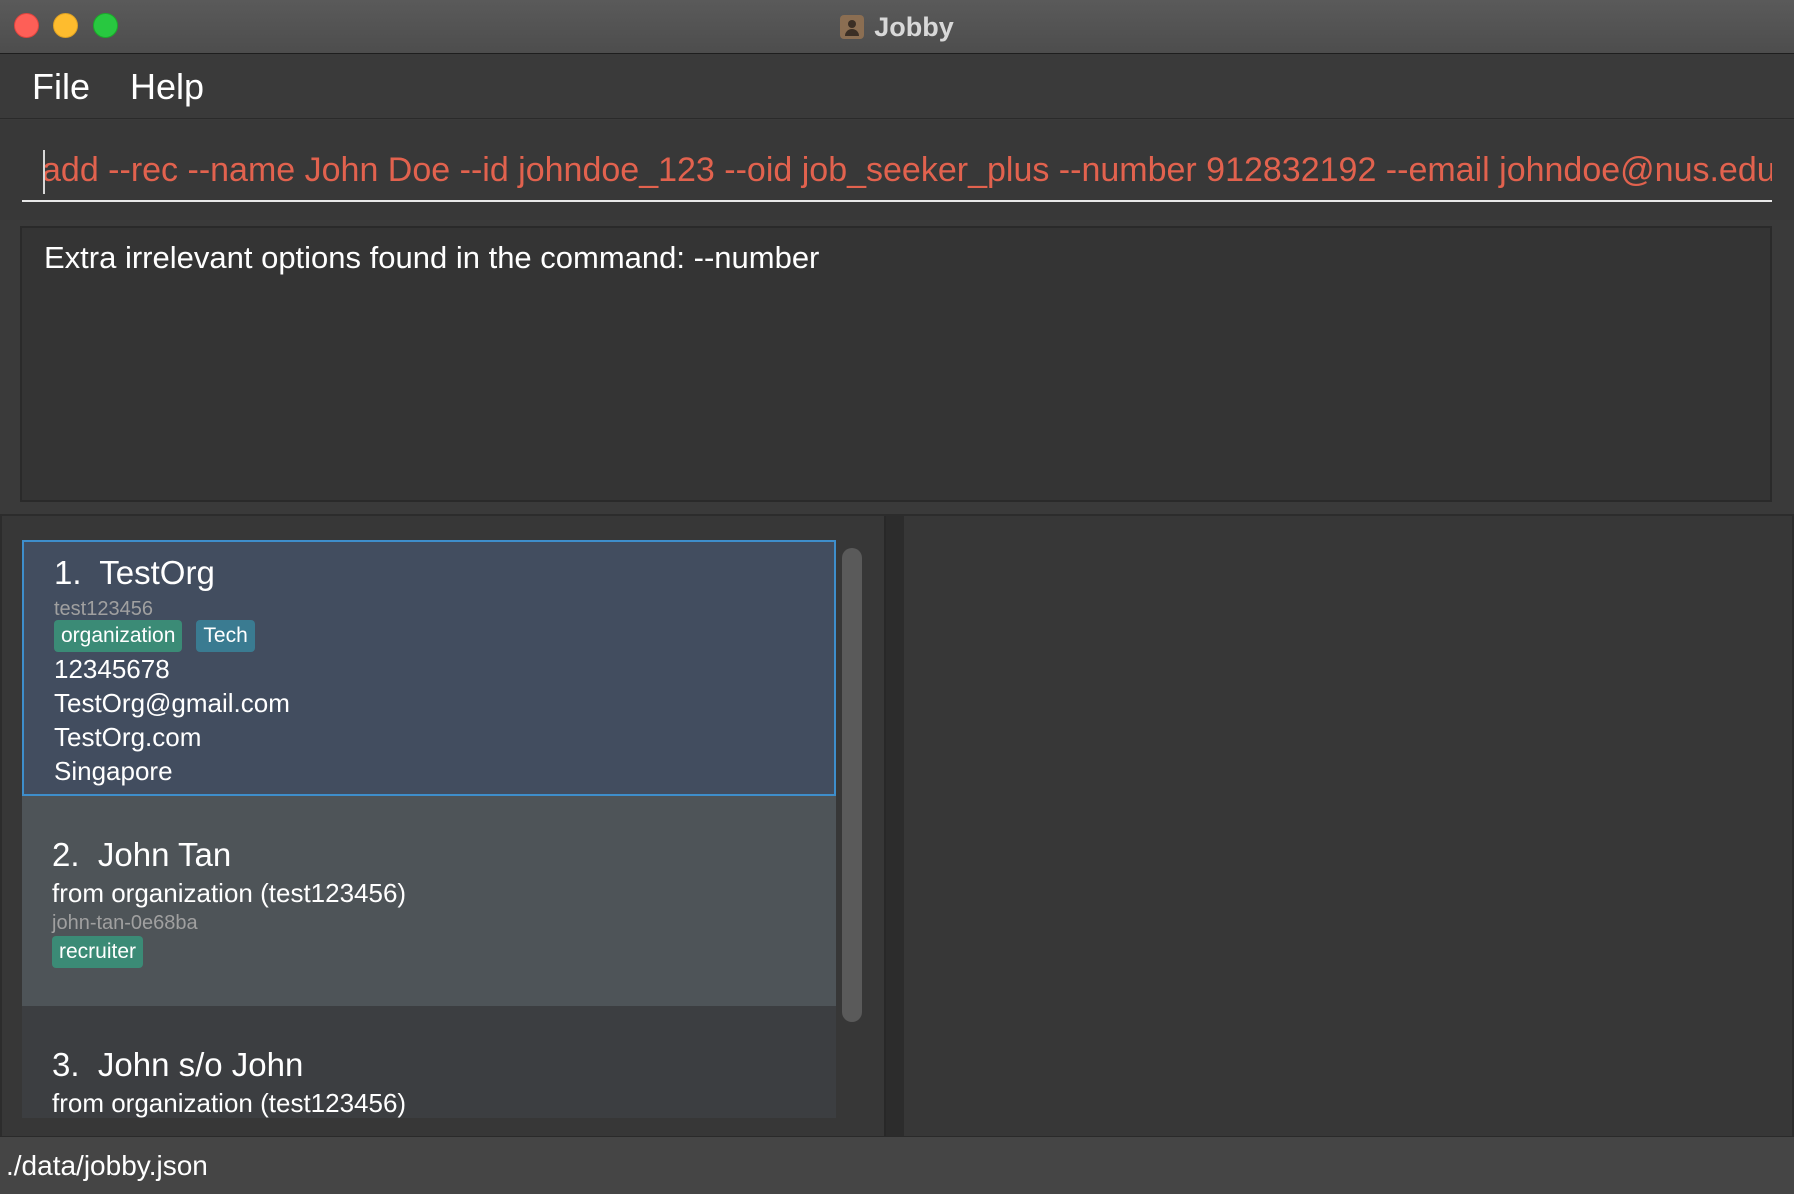 Image resolution: width=1794 pixels, height=1194 pixels. I want to click on contact-name-text: John s/o John, so click(200, 1064).